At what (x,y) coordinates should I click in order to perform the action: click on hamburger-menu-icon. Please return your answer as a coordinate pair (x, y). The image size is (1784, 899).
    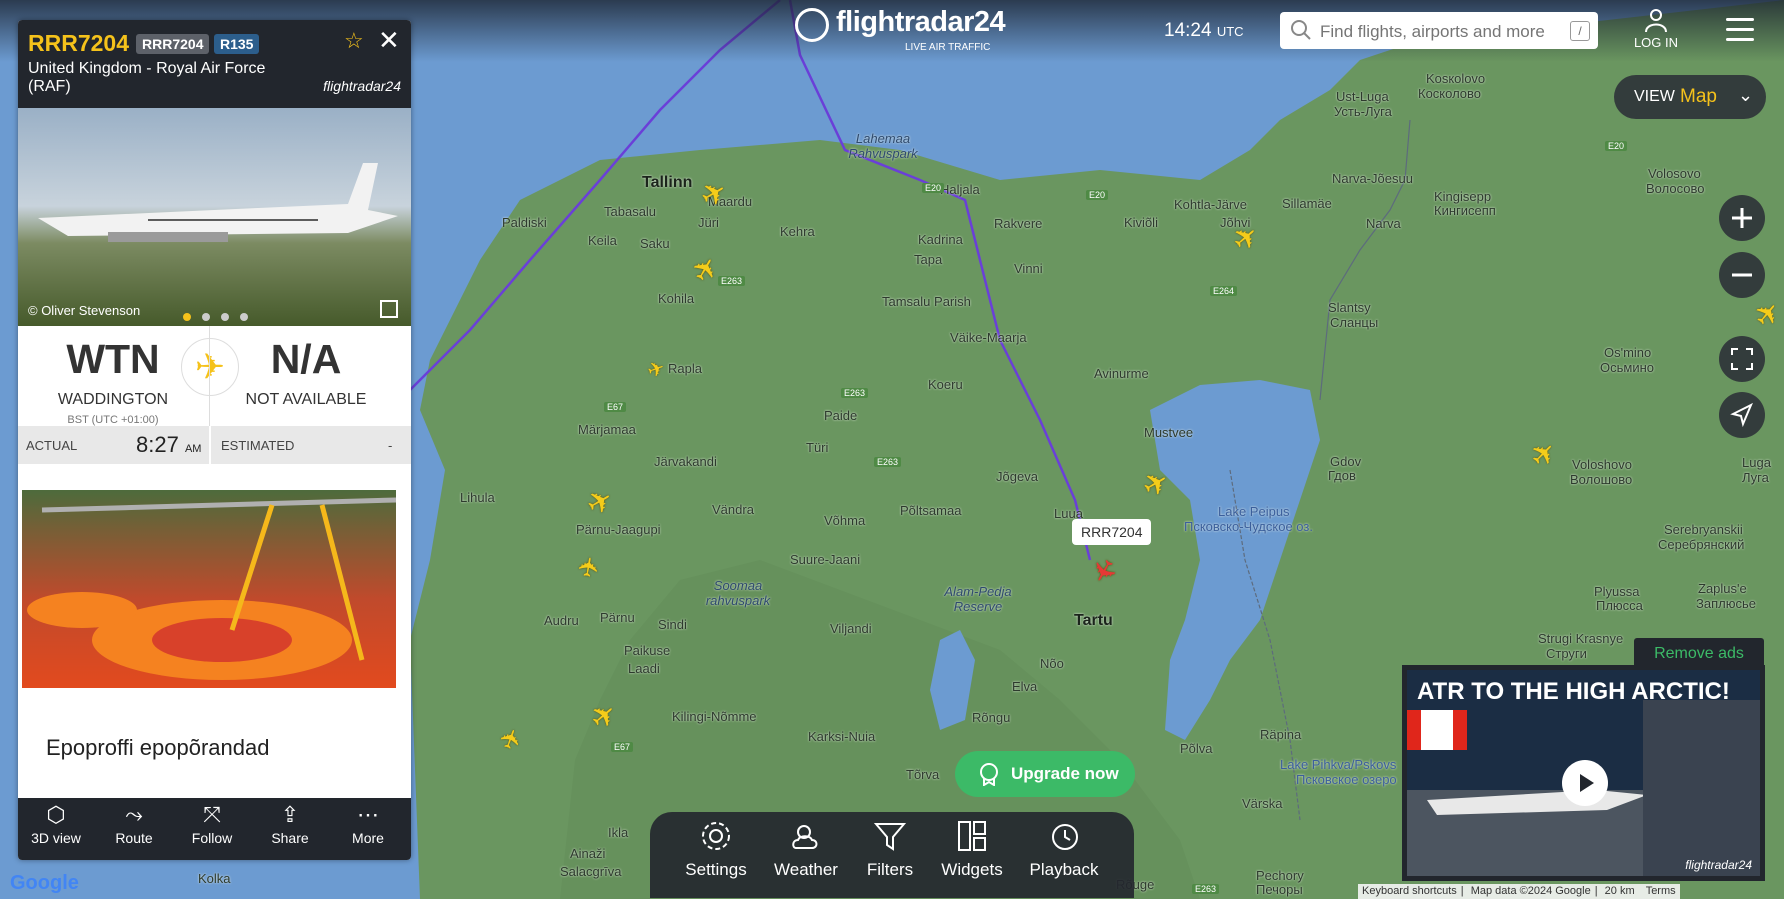
    Looking at the image, I should click on (1740, 33).